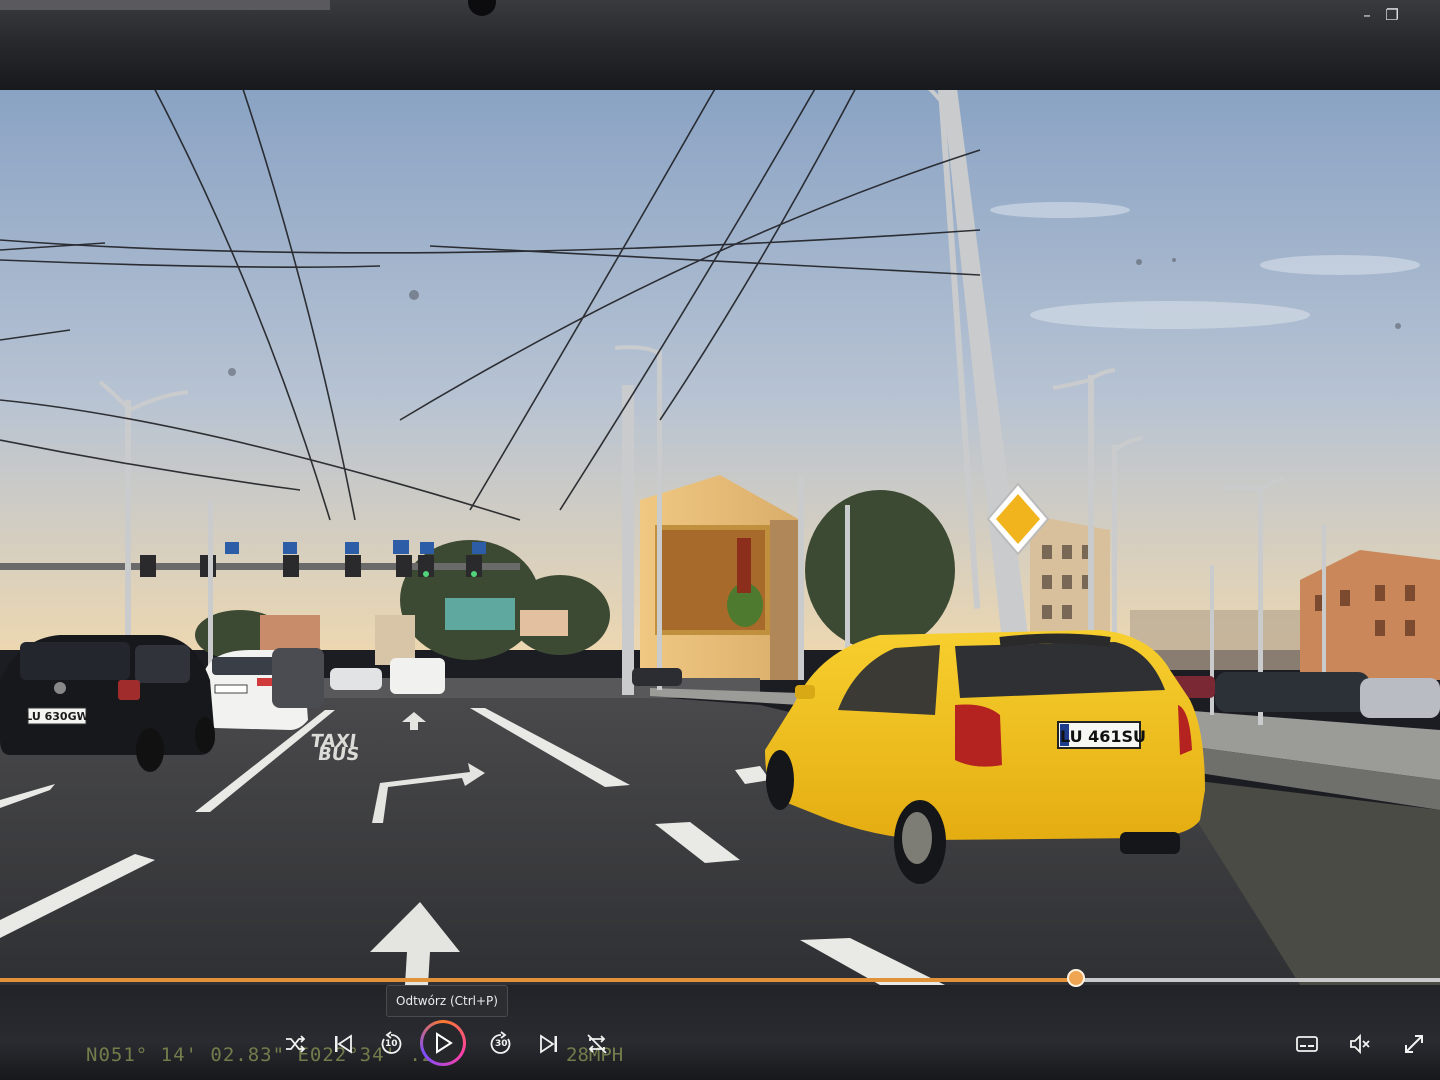  I want to click on seek-bar, so click(720, 980).